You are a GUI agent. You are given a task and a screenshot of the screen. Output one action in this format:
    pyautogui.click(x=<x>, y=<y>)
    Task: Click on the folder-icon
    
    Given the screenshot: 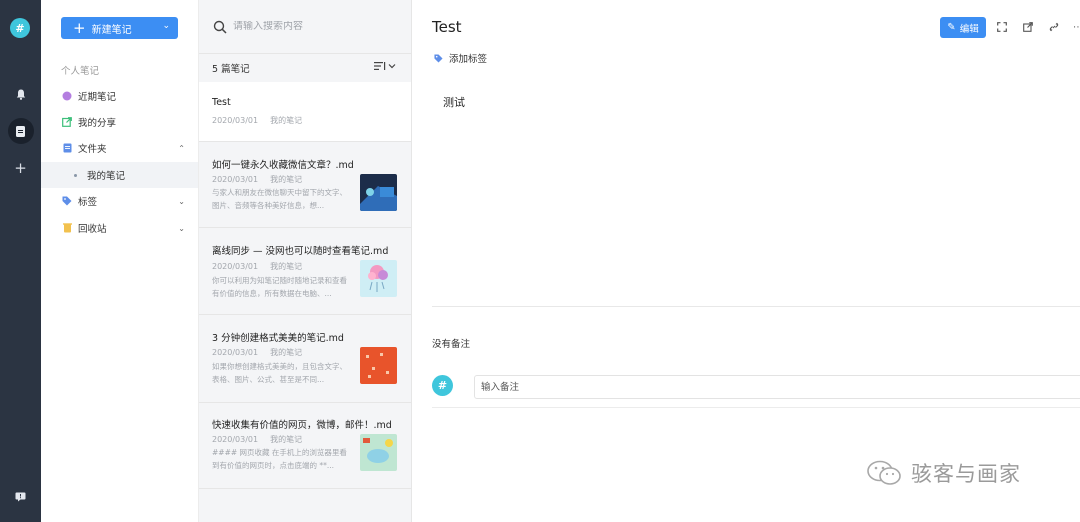 What is the action you would take?
    pyautogui.click(x=67, y=148)
    